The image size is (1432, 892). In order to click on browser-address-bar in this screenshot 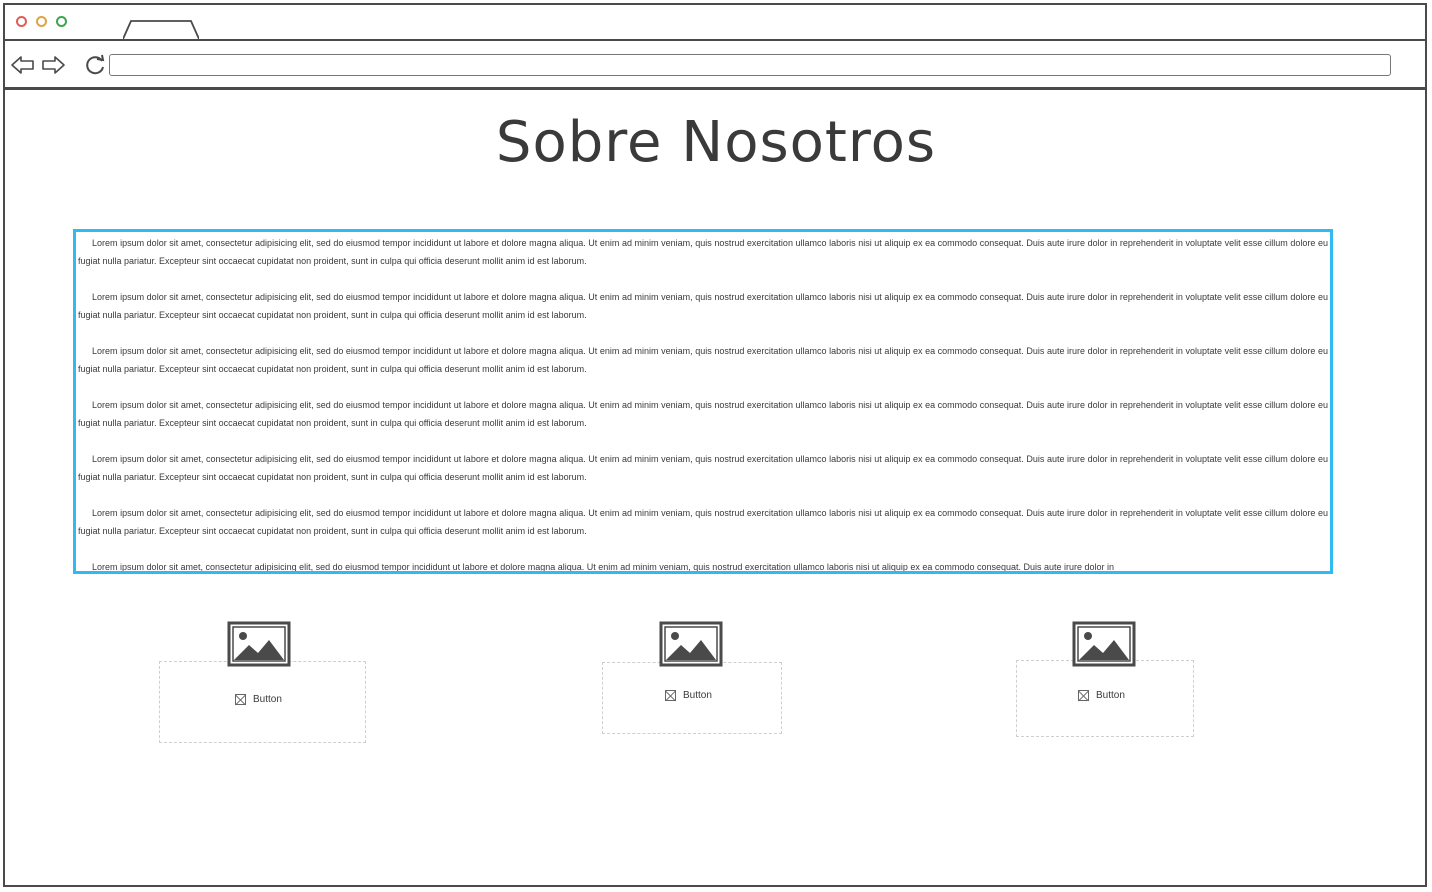, I will do `click(715, 65)`.